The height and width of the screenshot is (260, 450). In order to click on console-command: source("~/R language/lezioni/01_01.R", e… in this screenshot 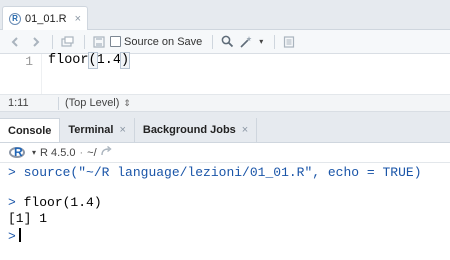, I will do `click(222, 172)`.